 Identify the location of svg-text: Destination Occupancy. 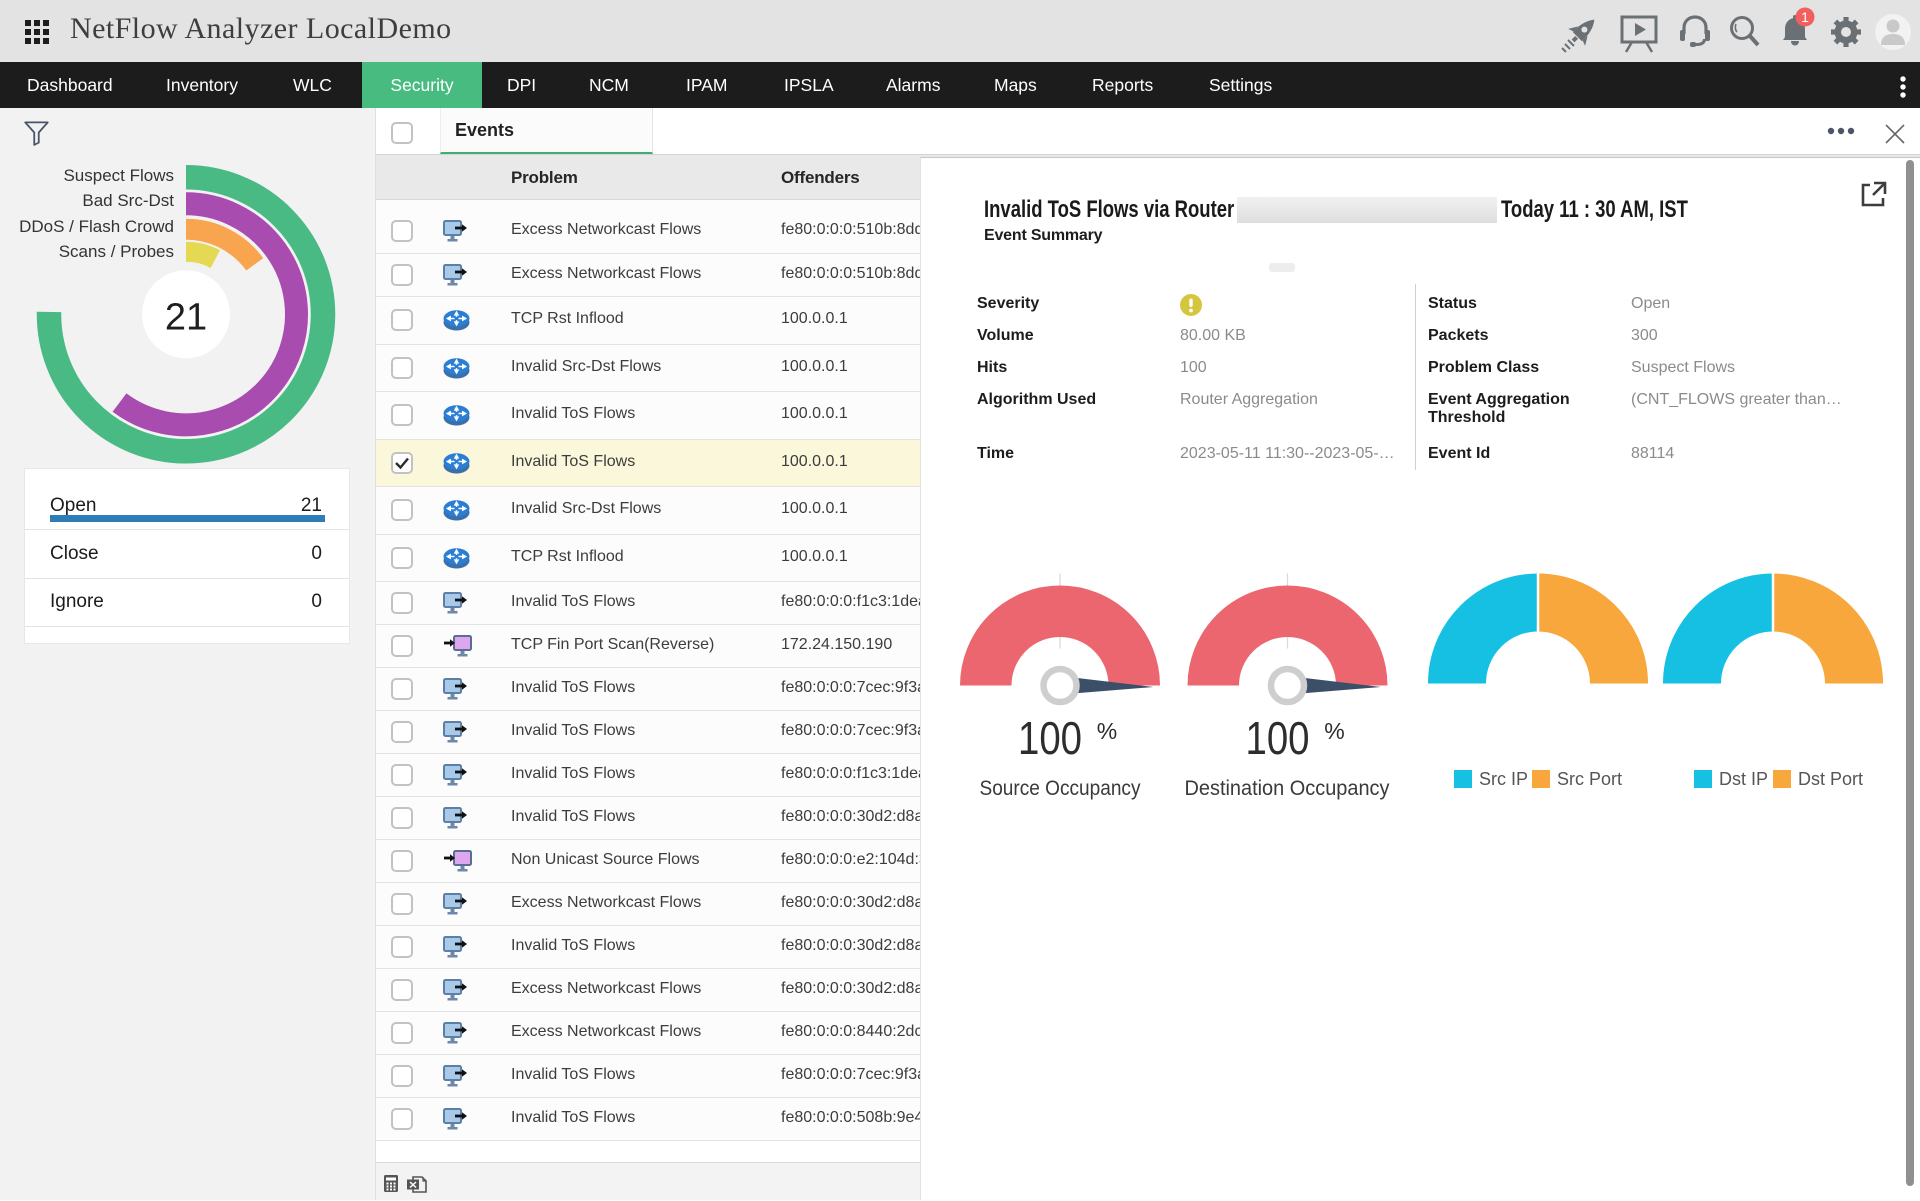
(1287, 788).